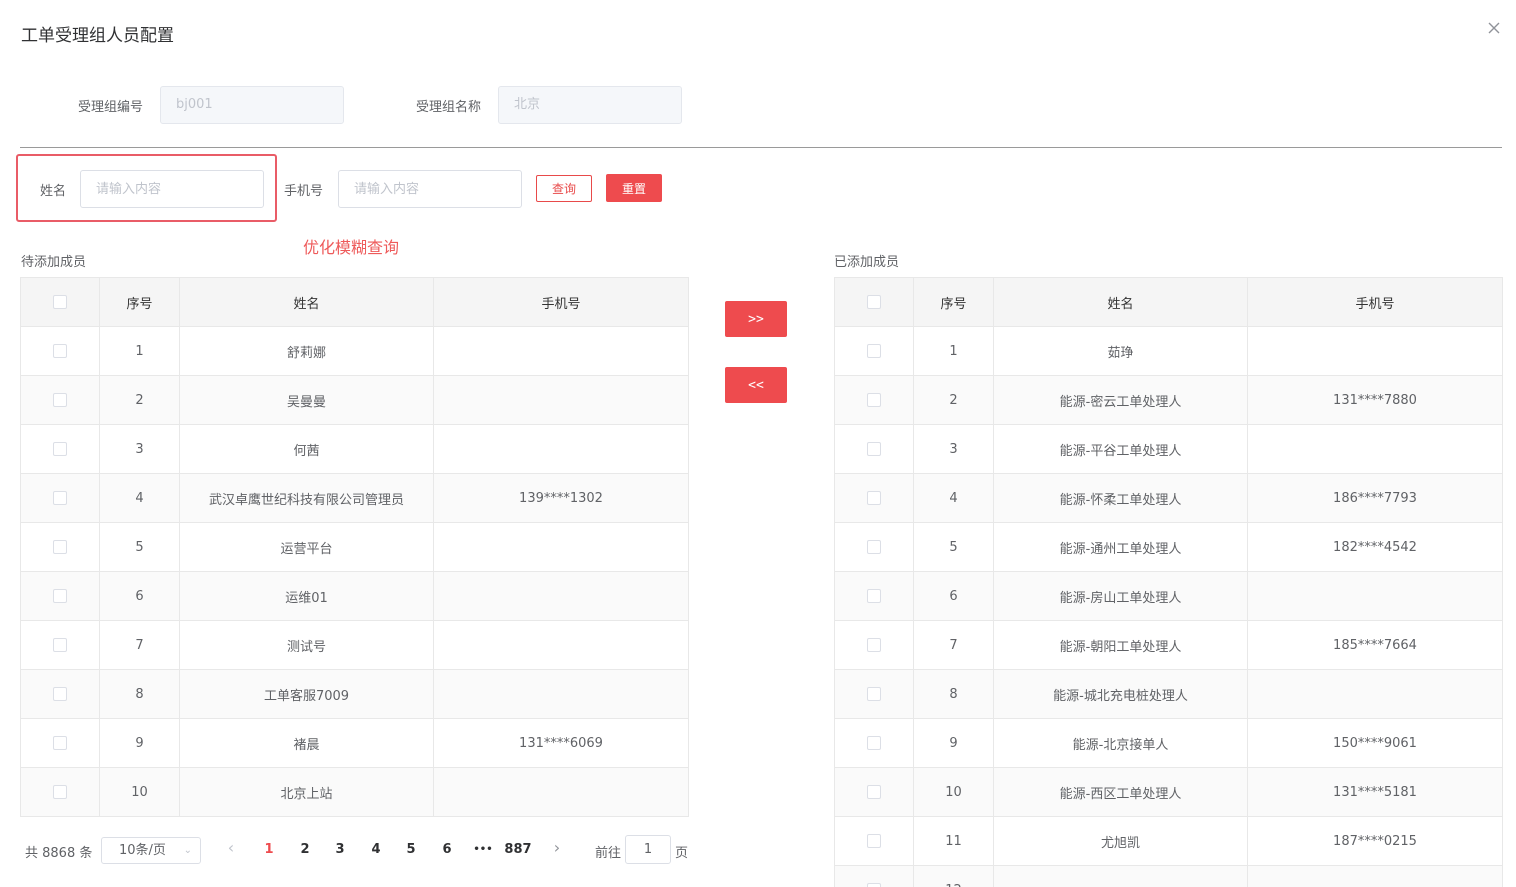 The height and width of the screenshot is (887, 1516). I want to click on table-row: 11 尤旭凯 187****0215, so click(1168, 841).